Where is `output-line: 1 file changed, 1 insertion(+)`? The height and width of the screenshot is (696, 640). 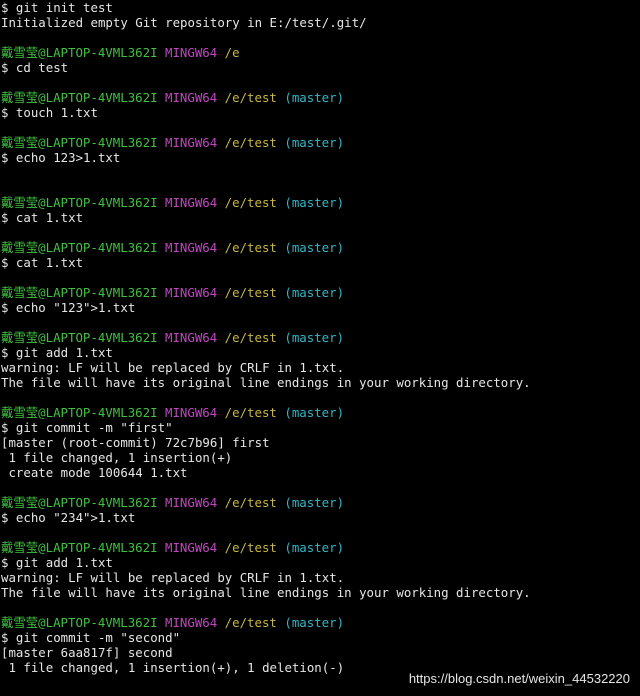 output-line: 1 file changed, 1 insertion(+) is located at coordinates (320, 457).